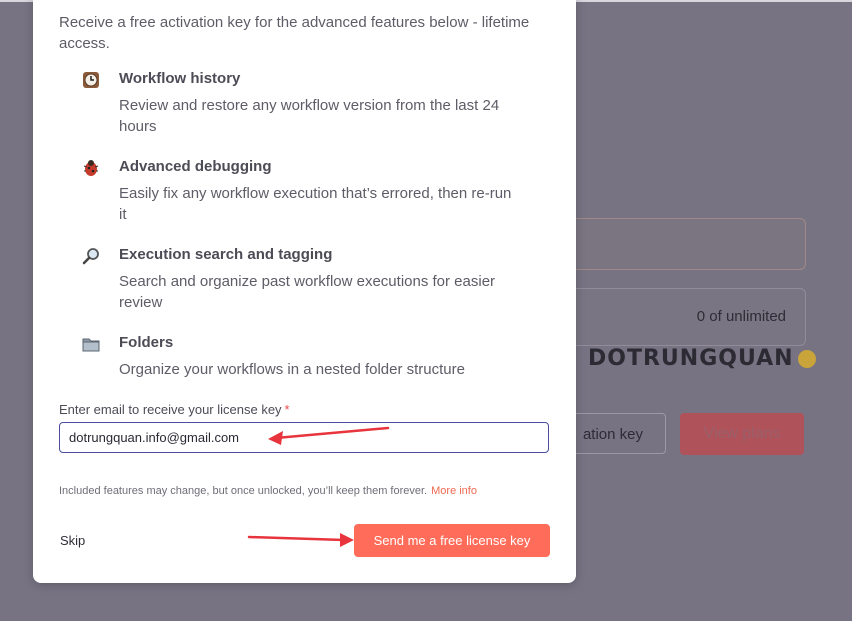 Image resolution: width=852 pixels, height=621 pixels. What do you see at coordinates (72, 540) in the screenshot?
I see `skip-button: Skip` at bounding box center [72, 540].